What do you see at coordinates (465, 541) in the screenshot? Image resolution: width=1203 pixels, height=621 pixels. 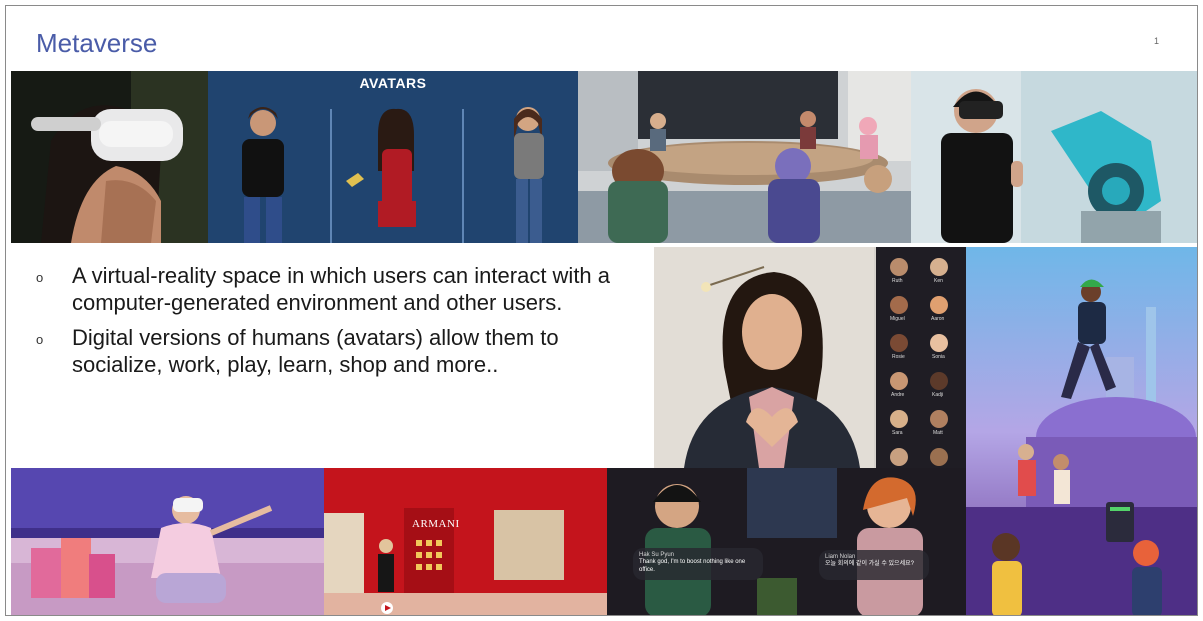 I see `virtual-store-photo: ARMANI` at bounding box center [465, 541].